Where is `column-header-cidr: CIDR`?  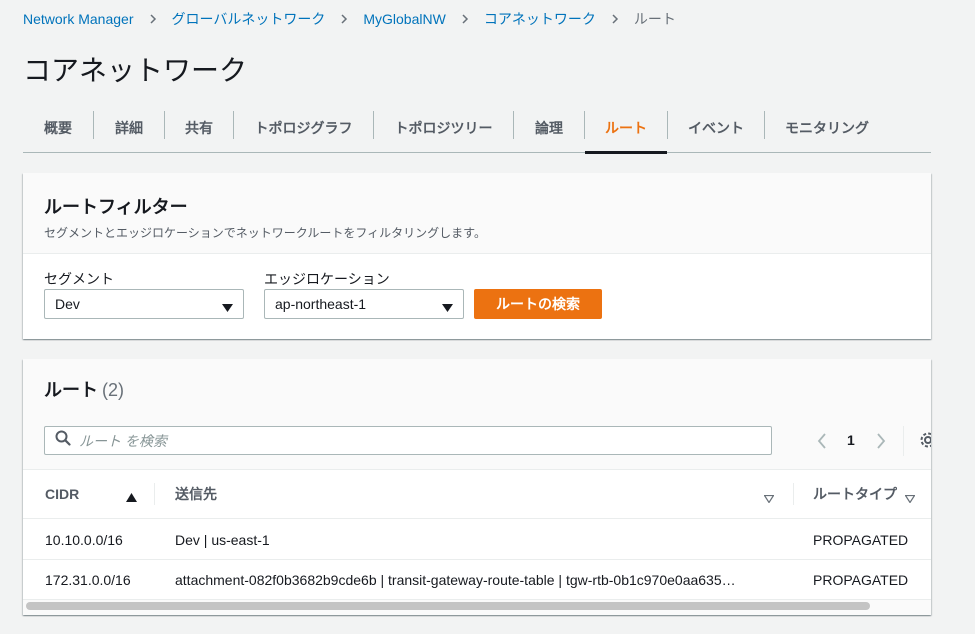 column-header-cidr: CIDR is located at coordinates (62, 494).